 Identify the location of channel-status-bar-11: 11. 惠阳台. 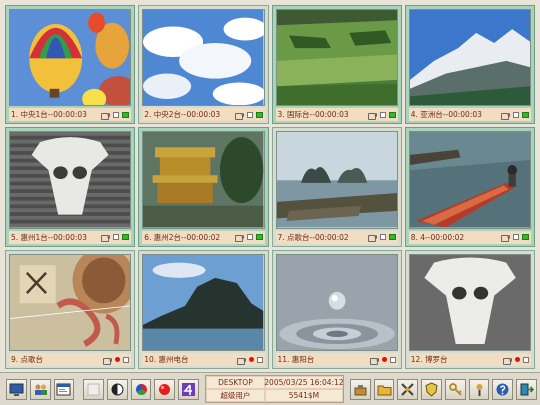
(336, 359).